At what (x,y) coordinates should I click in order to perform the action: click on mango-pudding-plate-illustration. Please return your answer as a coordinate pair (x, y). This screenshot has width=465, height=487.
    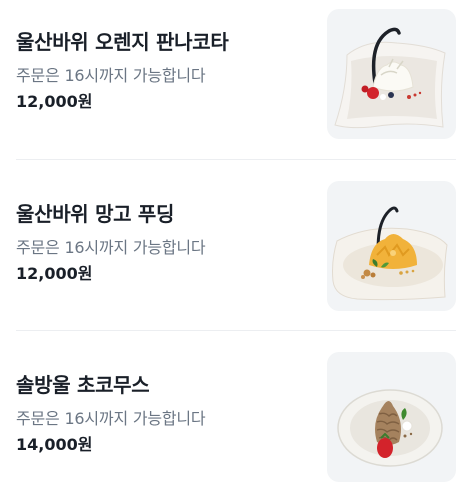
    Looking at the image, I should click on (390, 253).